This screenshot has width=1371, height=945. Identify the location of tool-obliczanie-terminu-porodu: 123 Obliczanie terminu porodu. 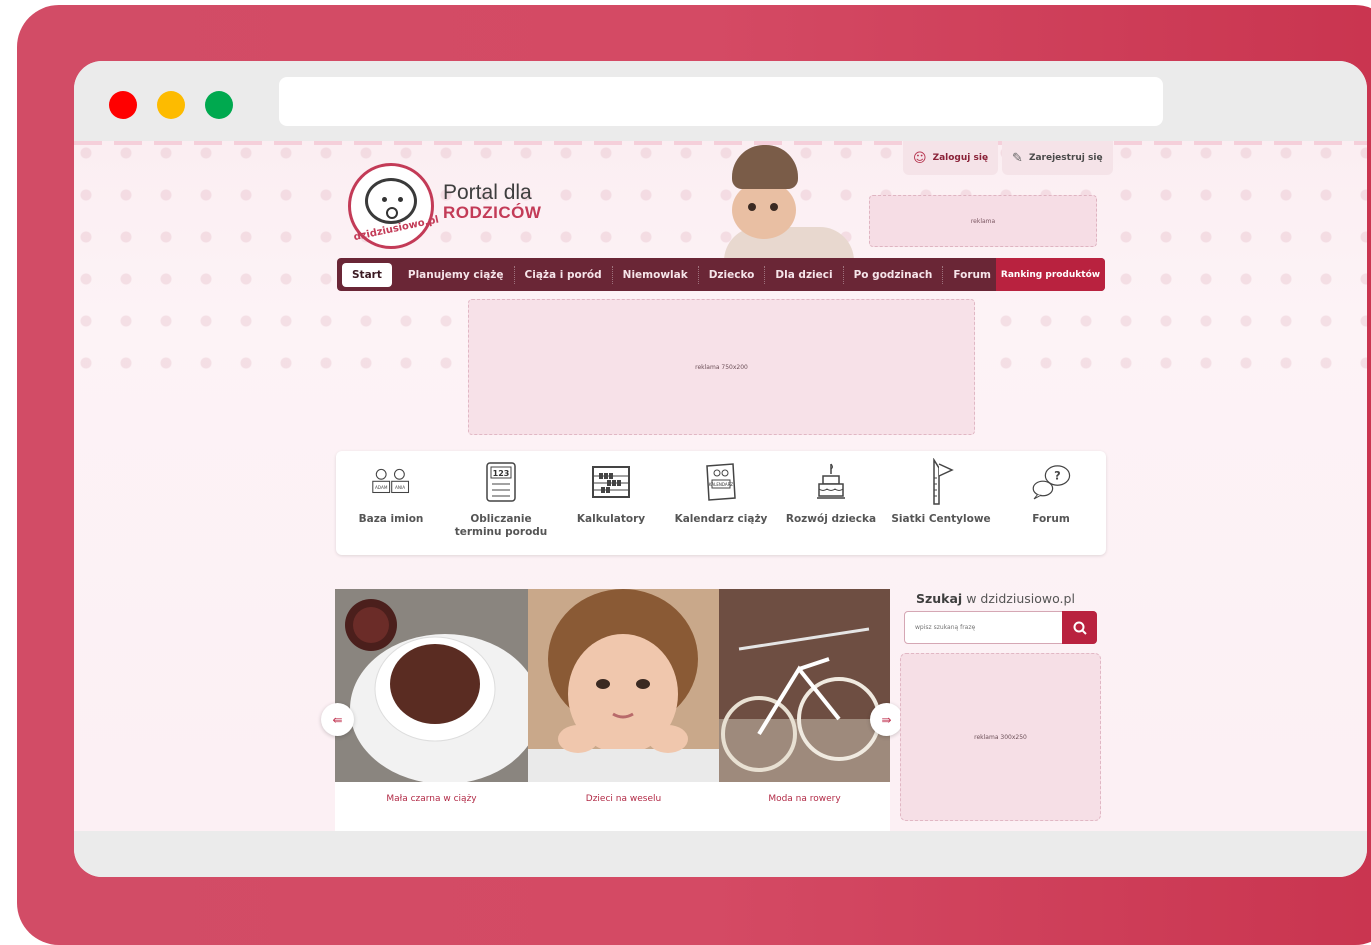
(501, 500).